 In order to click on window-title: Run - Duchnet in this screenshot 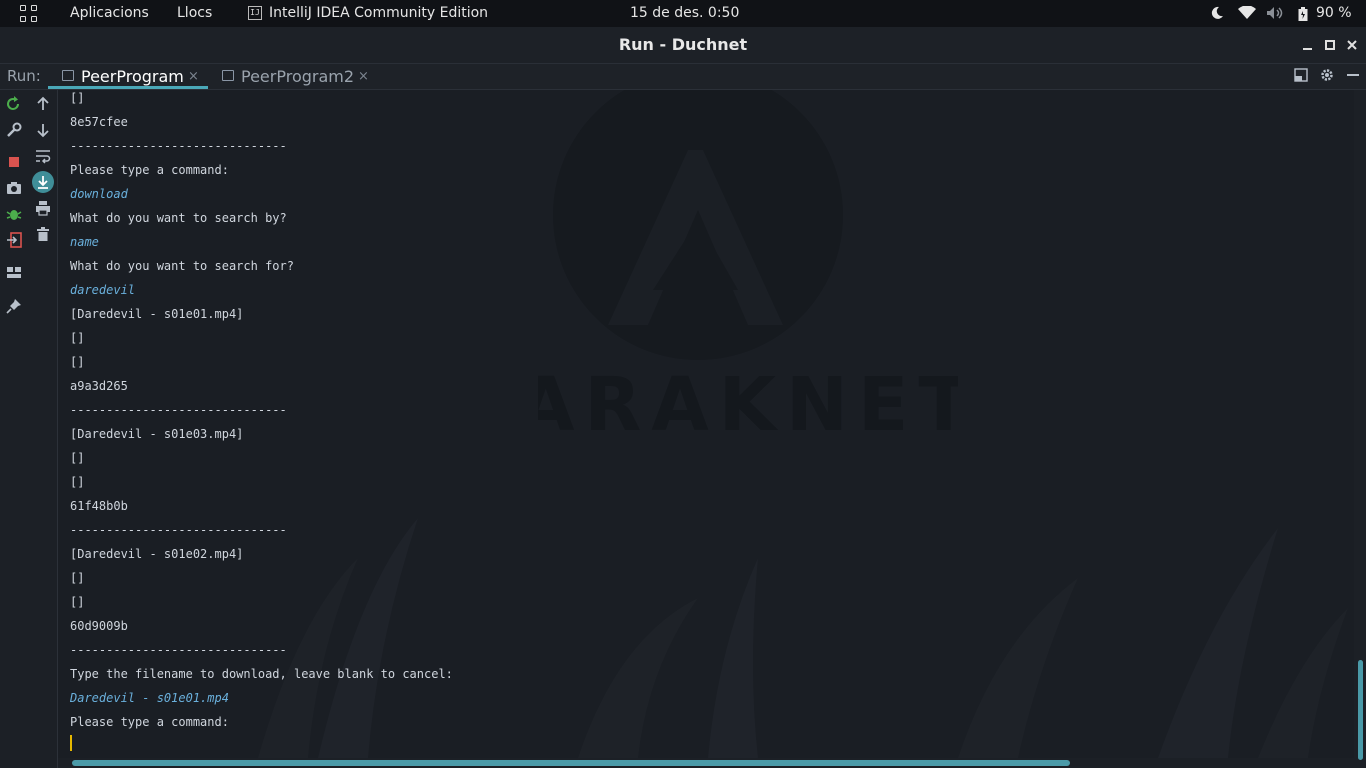, I will do `click(683, 44)`.